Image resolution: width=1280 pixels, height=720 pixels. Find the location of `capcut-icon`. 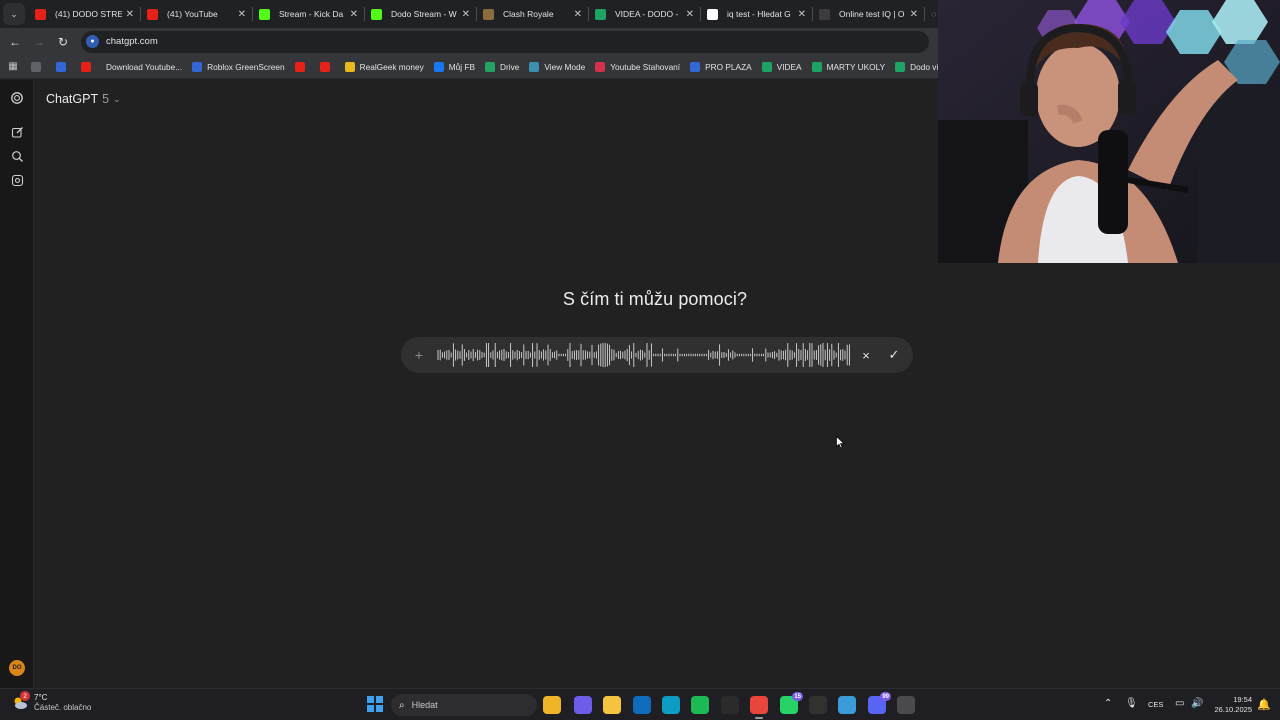

capcut-icon is located at coordinates (730, 705).